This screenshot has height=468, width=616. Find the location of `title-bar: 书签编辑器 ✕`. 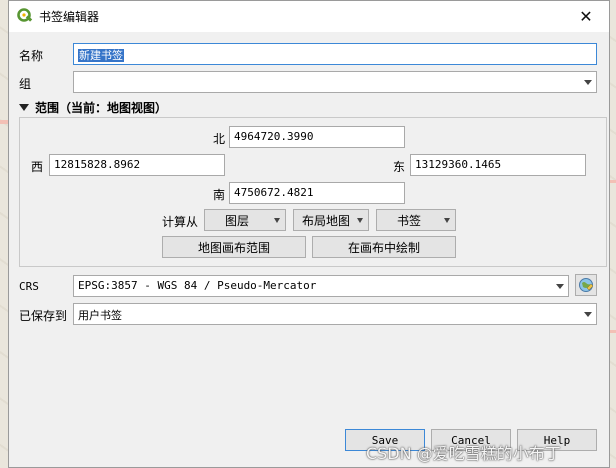

title-bar: 书签编辑器 ✕ is located at coordinates (309, 16).